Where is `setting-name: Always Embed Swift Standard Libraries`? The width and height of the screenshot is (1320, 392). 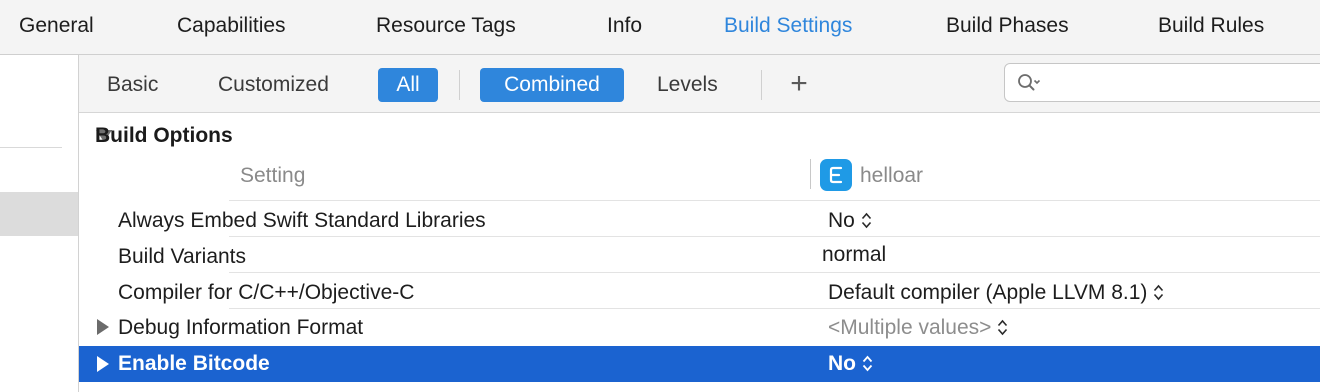 setting-name: Always Embed Swift Standard Libraries is located at coordinates (302, 220).